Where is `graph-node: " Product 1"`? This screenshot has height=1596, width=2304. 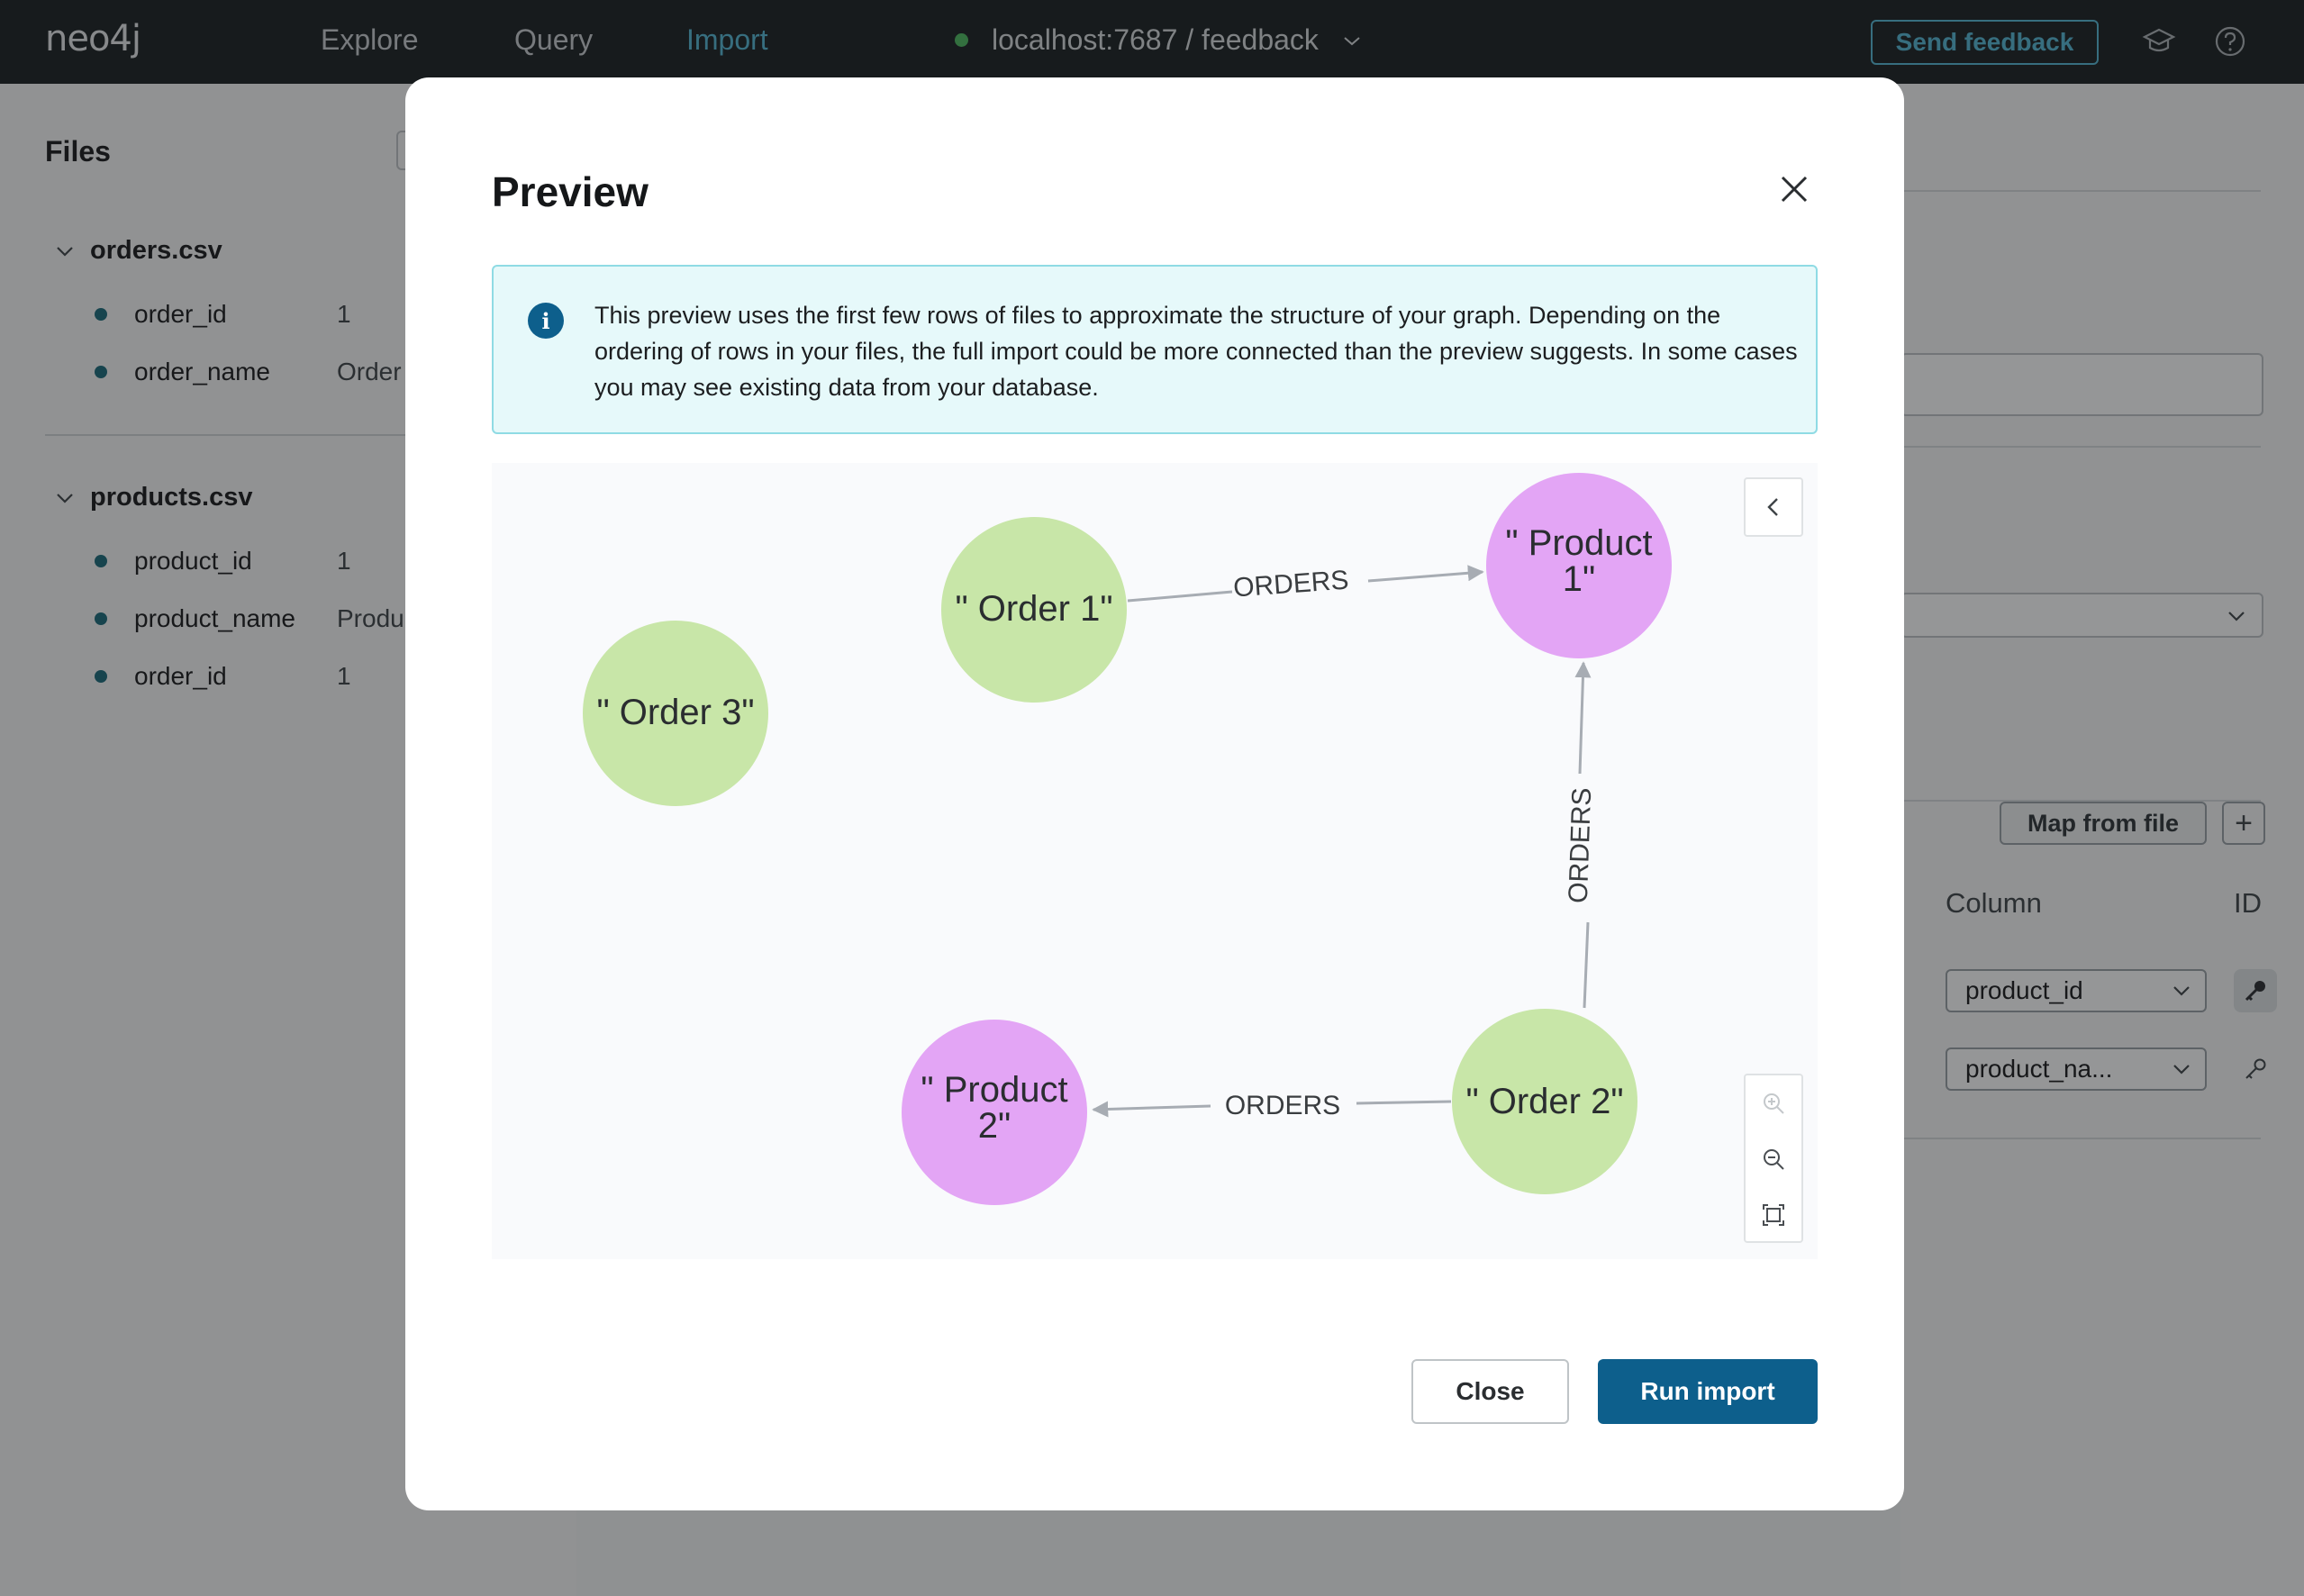
graph-node: " Product 1" is located at coordinates (1579, 565).